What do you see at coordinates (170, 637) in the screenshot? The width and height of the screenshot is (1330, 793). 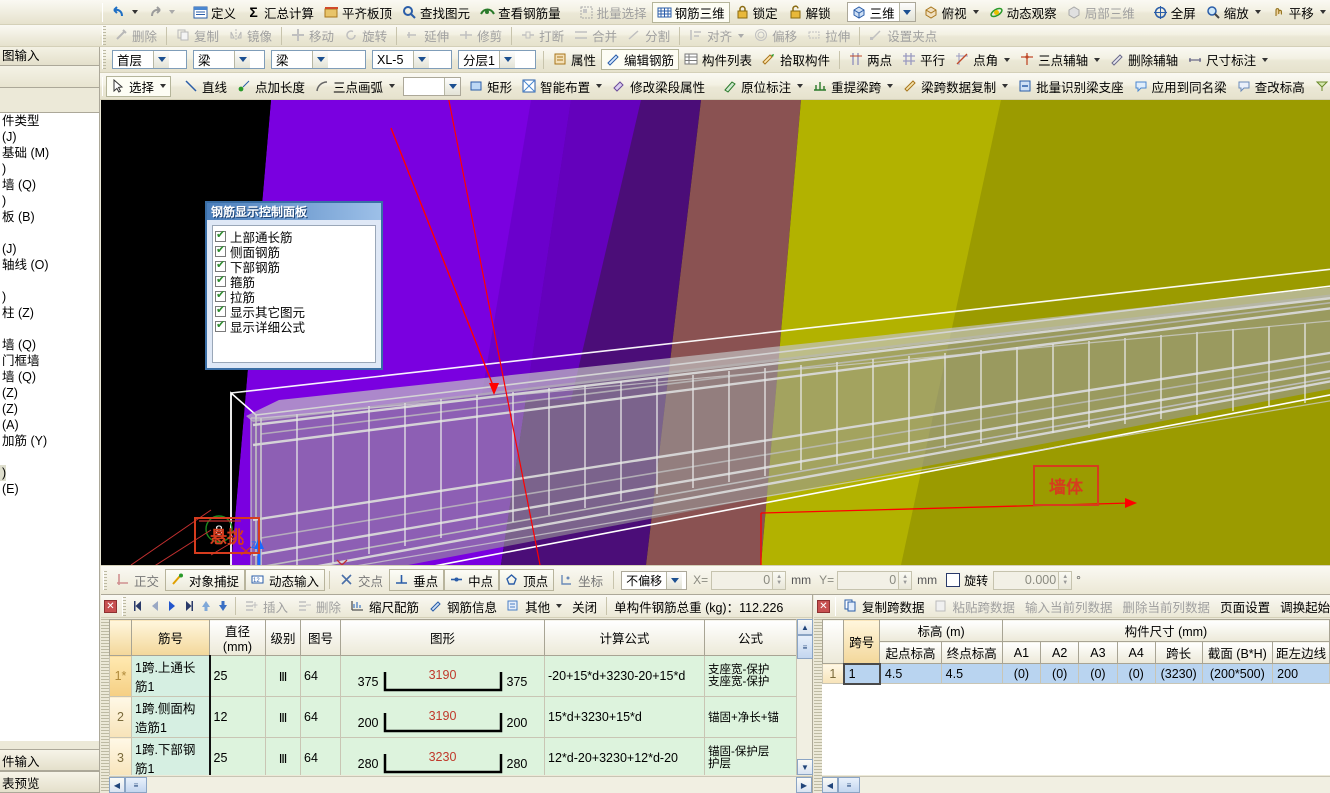 I see `col-header-rebar-no: 筋号` at bounding box center [170, 637].